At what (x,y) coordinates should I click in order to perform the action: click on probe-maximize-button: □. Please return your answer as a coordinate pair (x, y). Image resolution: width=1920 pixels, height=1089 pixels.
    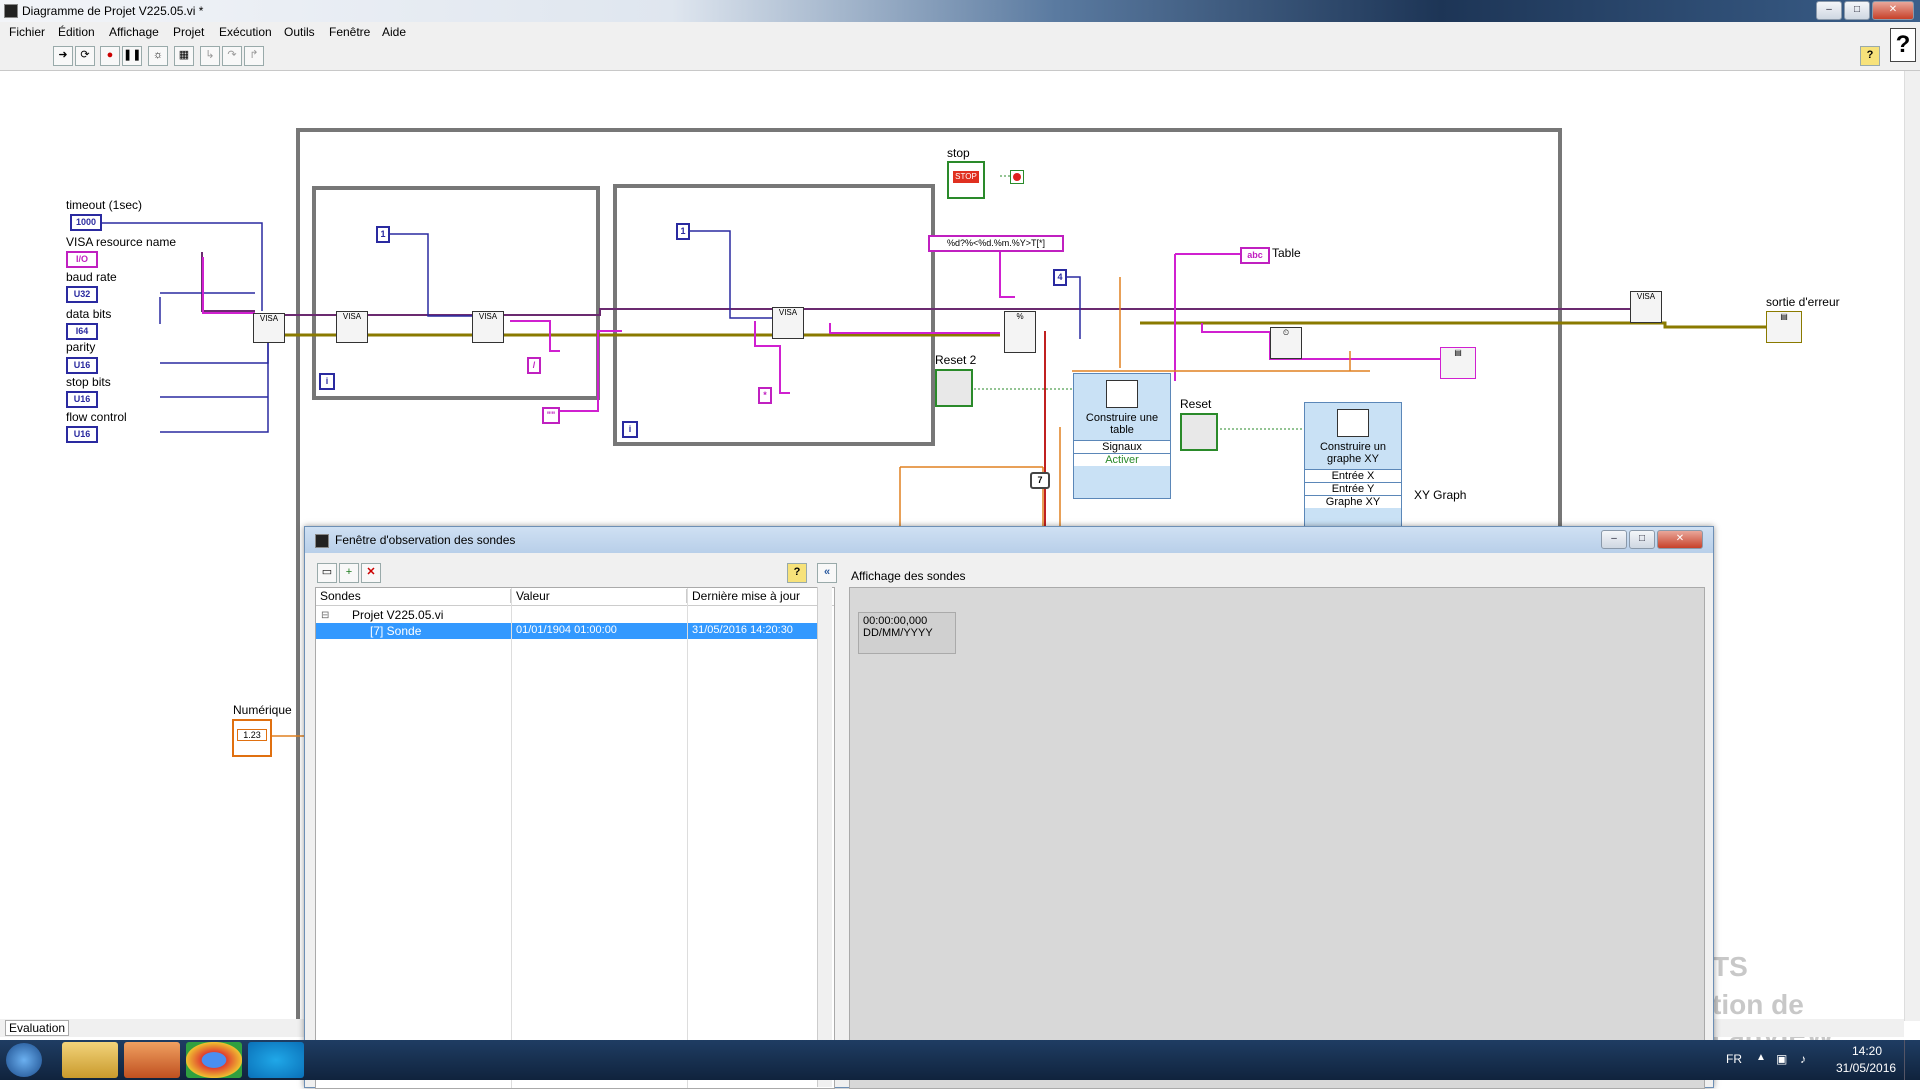
    Looking at the image, I should click on (1642, 539).